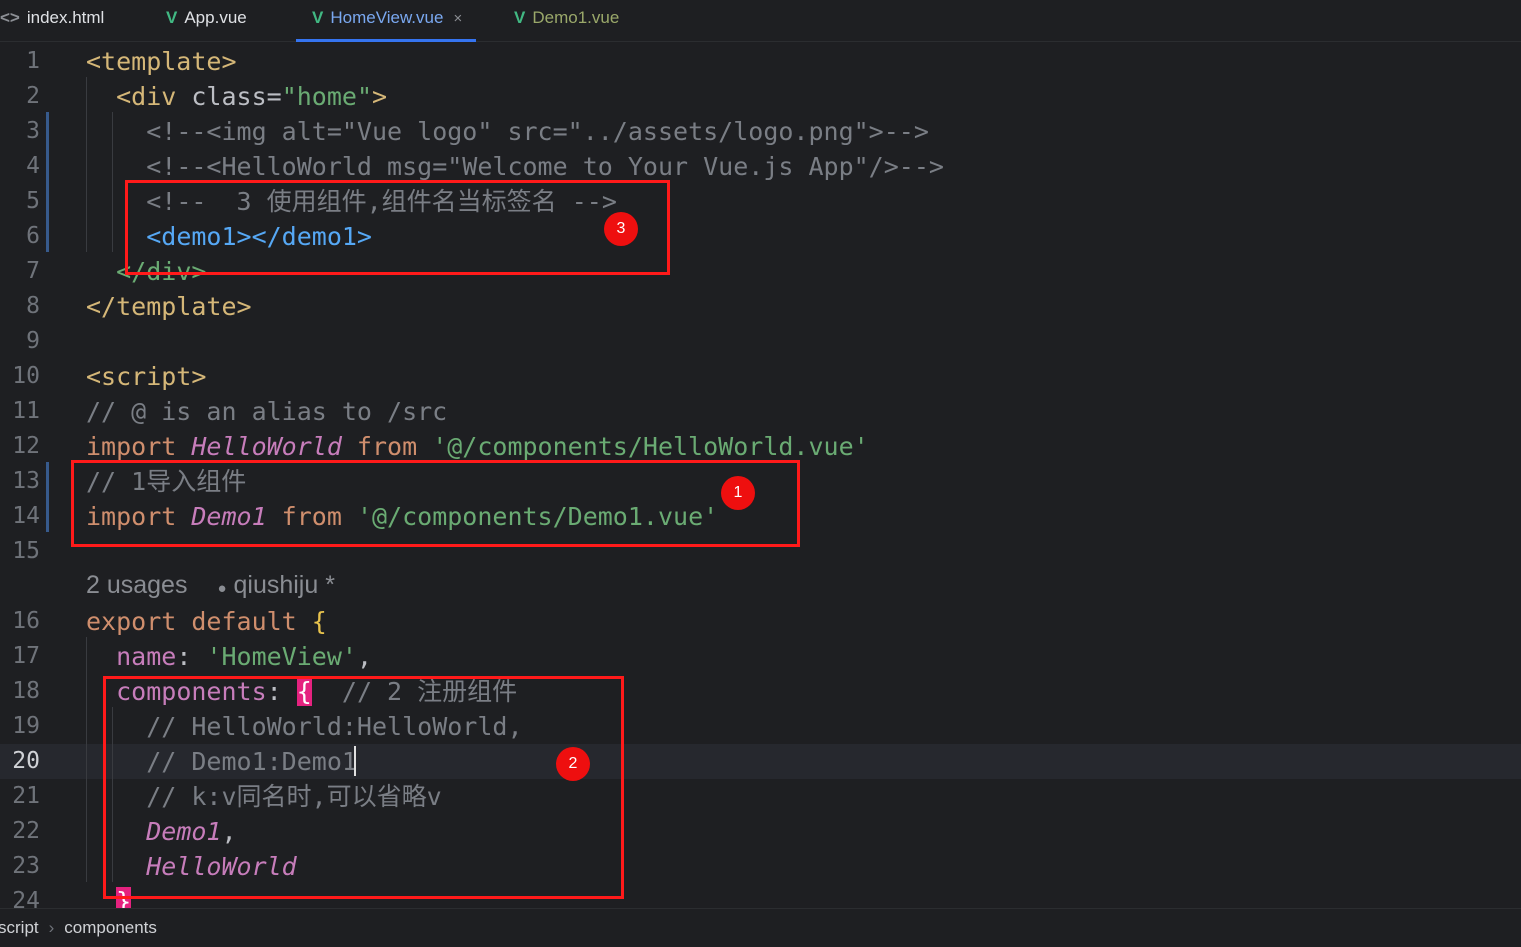 The image size is (1521, 947). Describe the element at coordinates (146, 376) in the screenshot. I see `code-line: <script>` at that location.